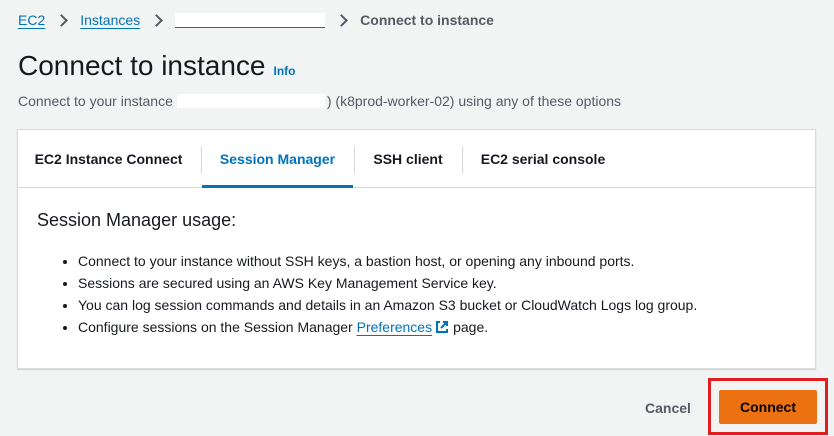 The height and width of the screenshot is (436, 834). Describe the element at coordinates (285, 71) in the screenshot. I see `info-link: Info` at that location.